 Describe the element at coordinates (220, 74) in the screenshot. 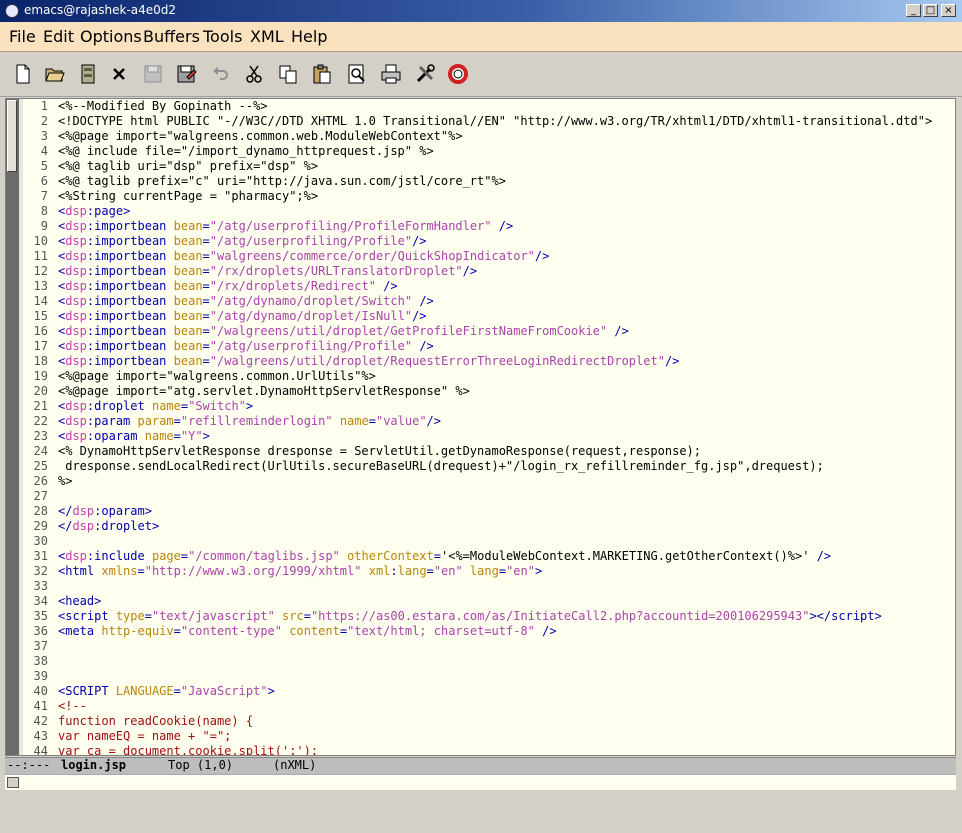

I see `undo-icon` at that location.